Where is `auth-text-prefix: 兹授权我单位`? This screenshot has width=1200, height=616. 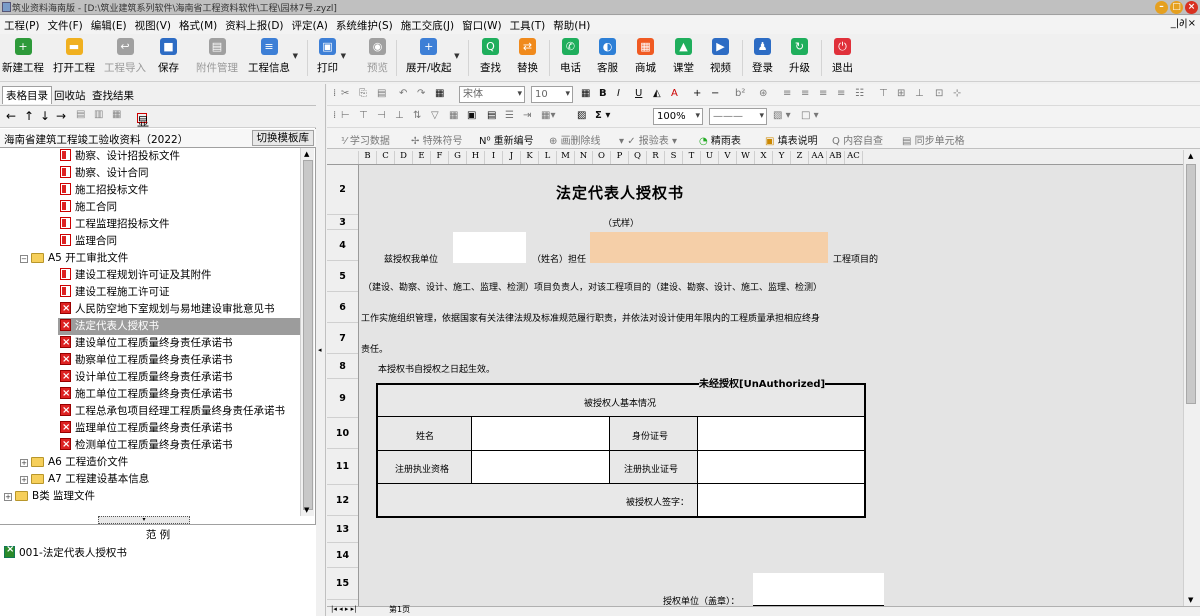 auth-text-prefix: 兹授权我单位 is located at coordinates (411, 258).